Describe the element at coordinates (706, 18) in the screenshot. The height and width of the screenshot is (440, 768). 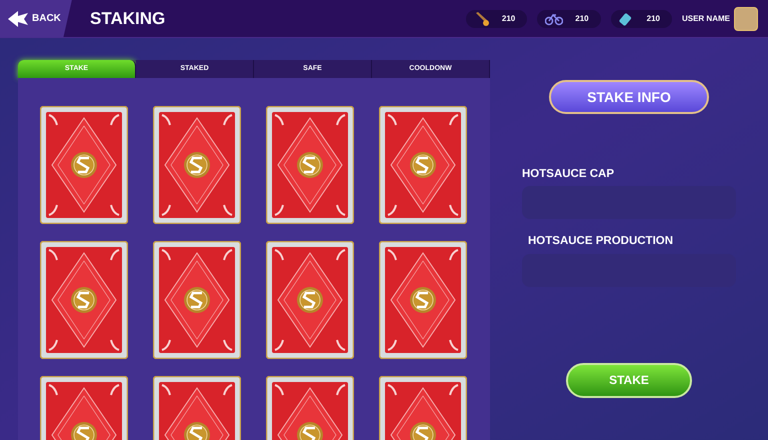
I see `user-name: USER NAME` at that location.